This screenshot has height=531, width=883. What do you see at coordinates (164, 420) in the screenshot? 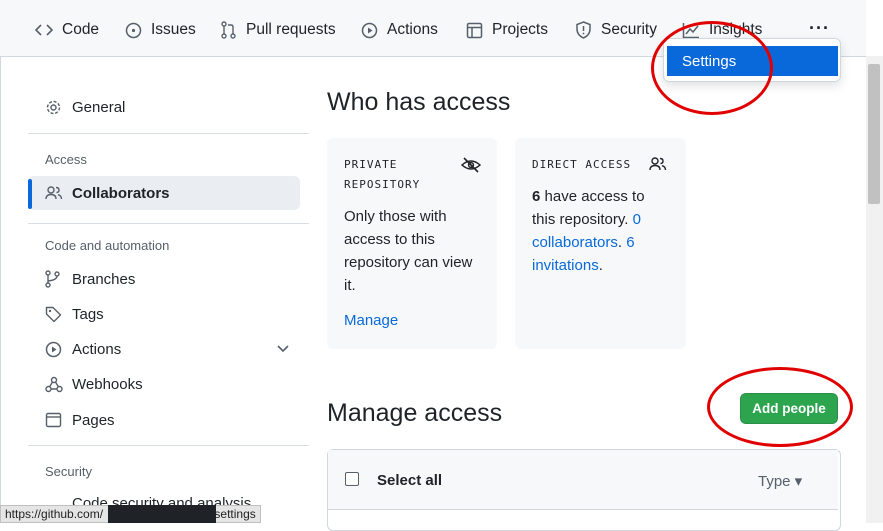
I see `sidebar-item-pages: Pages` at bounding box center [164, 420].